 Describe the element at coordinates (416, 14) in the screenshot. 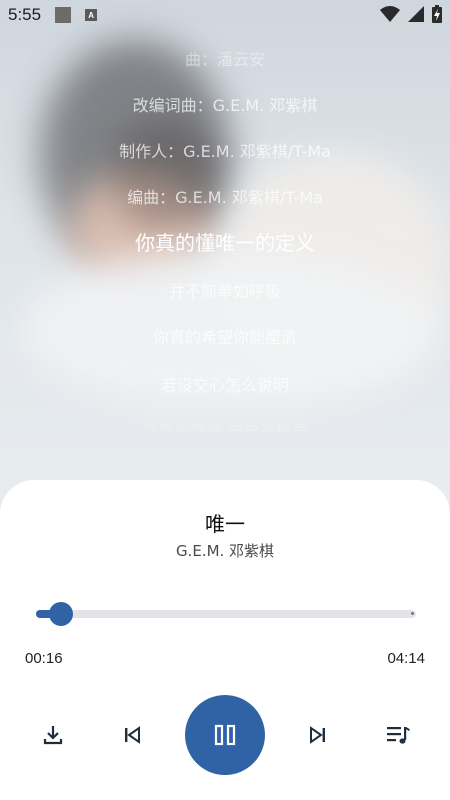

I see `cell-signal-icon` at that location.